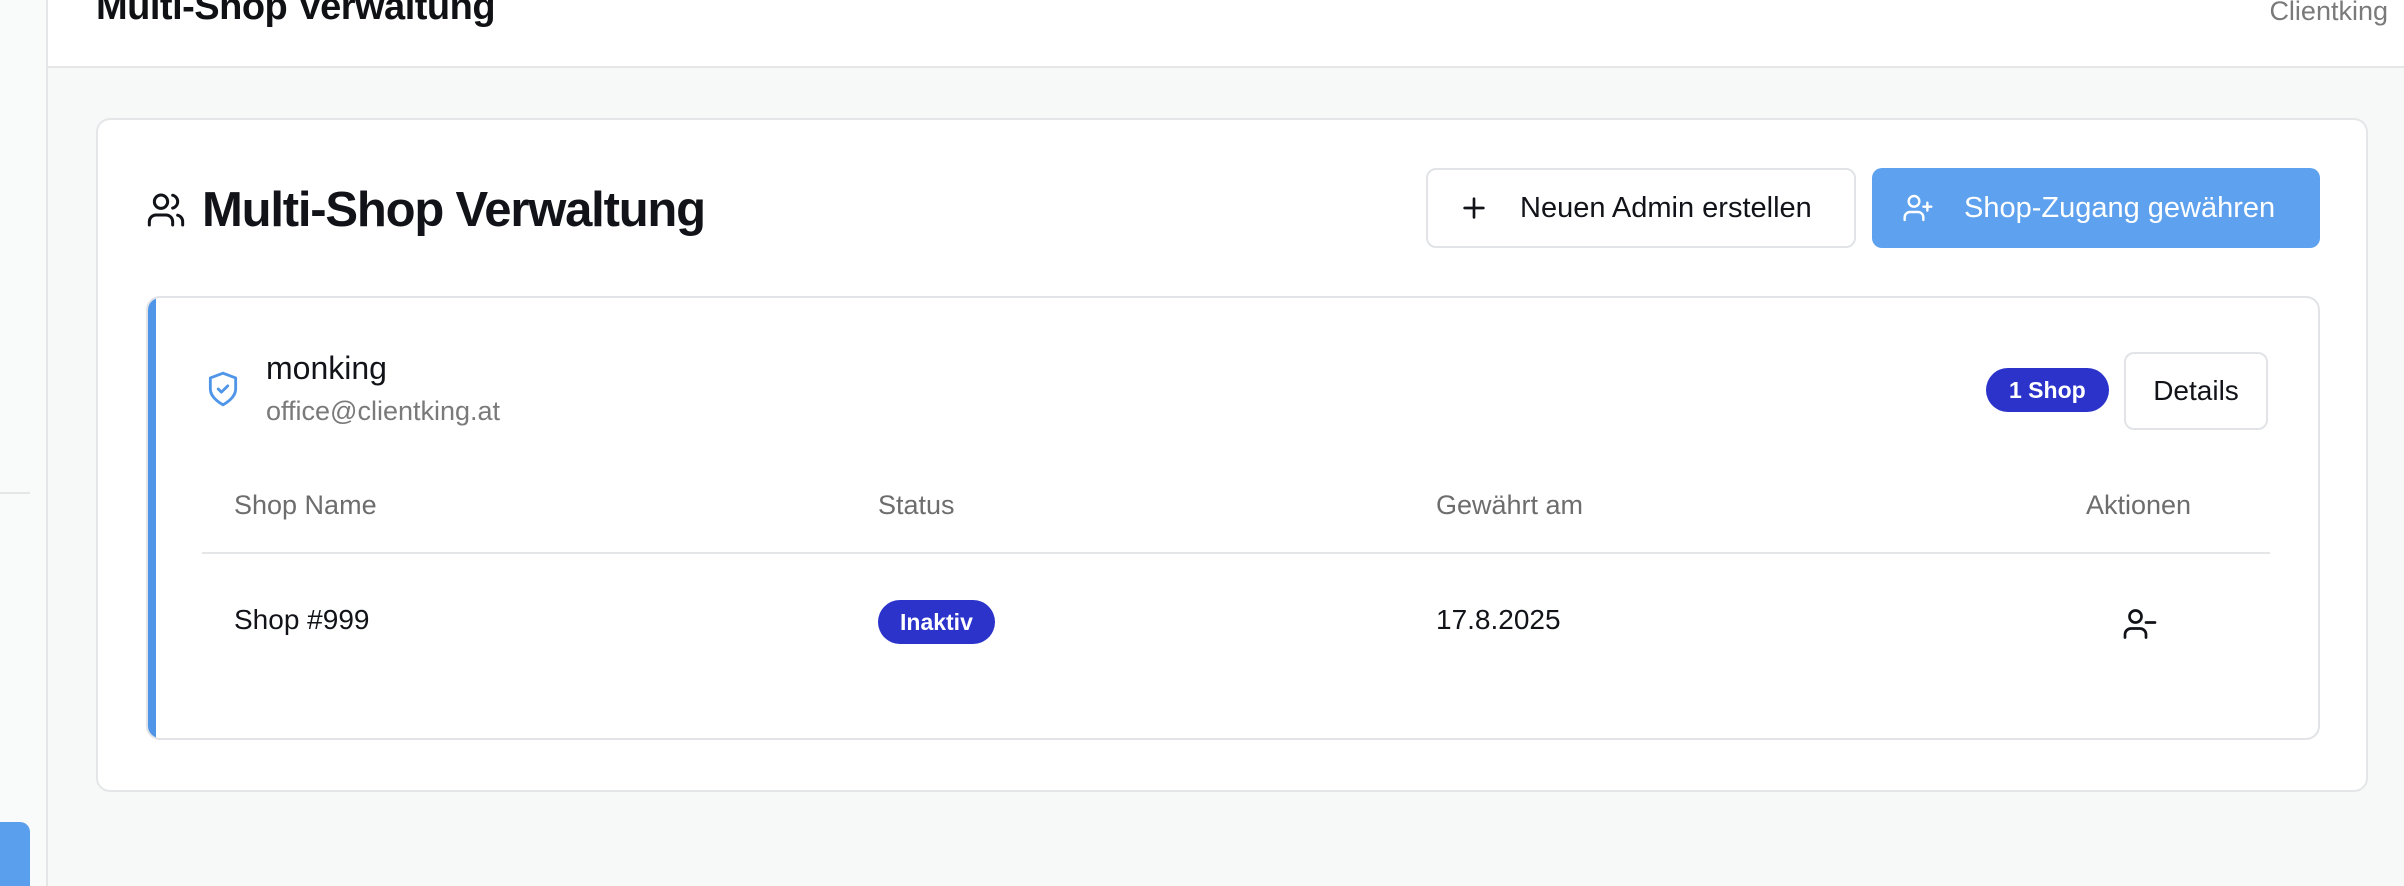  Describe the element at coordinates (1474, 208) in the screenshot. I see `plus-icon` at that location.